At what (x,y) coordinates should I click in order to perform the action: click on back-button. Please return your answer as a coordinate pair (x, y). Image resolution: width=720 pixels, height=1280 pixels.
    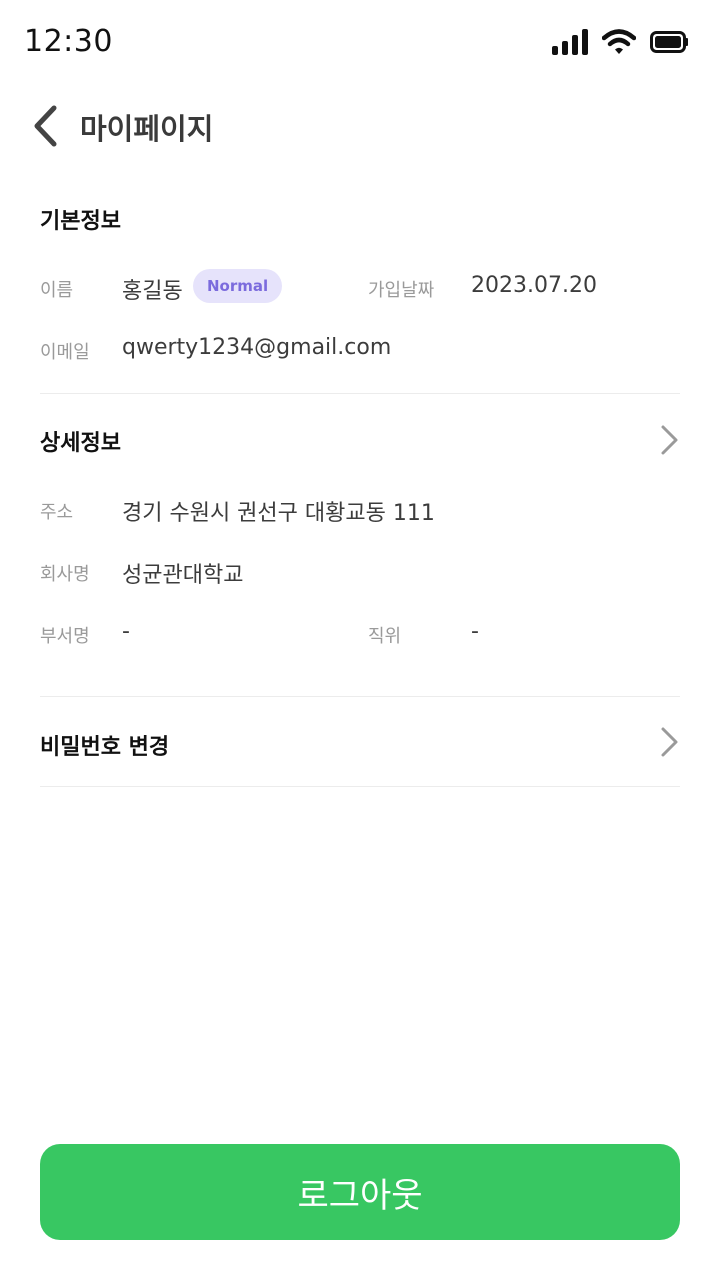
    Looking at the image, I should click on (48, 126).